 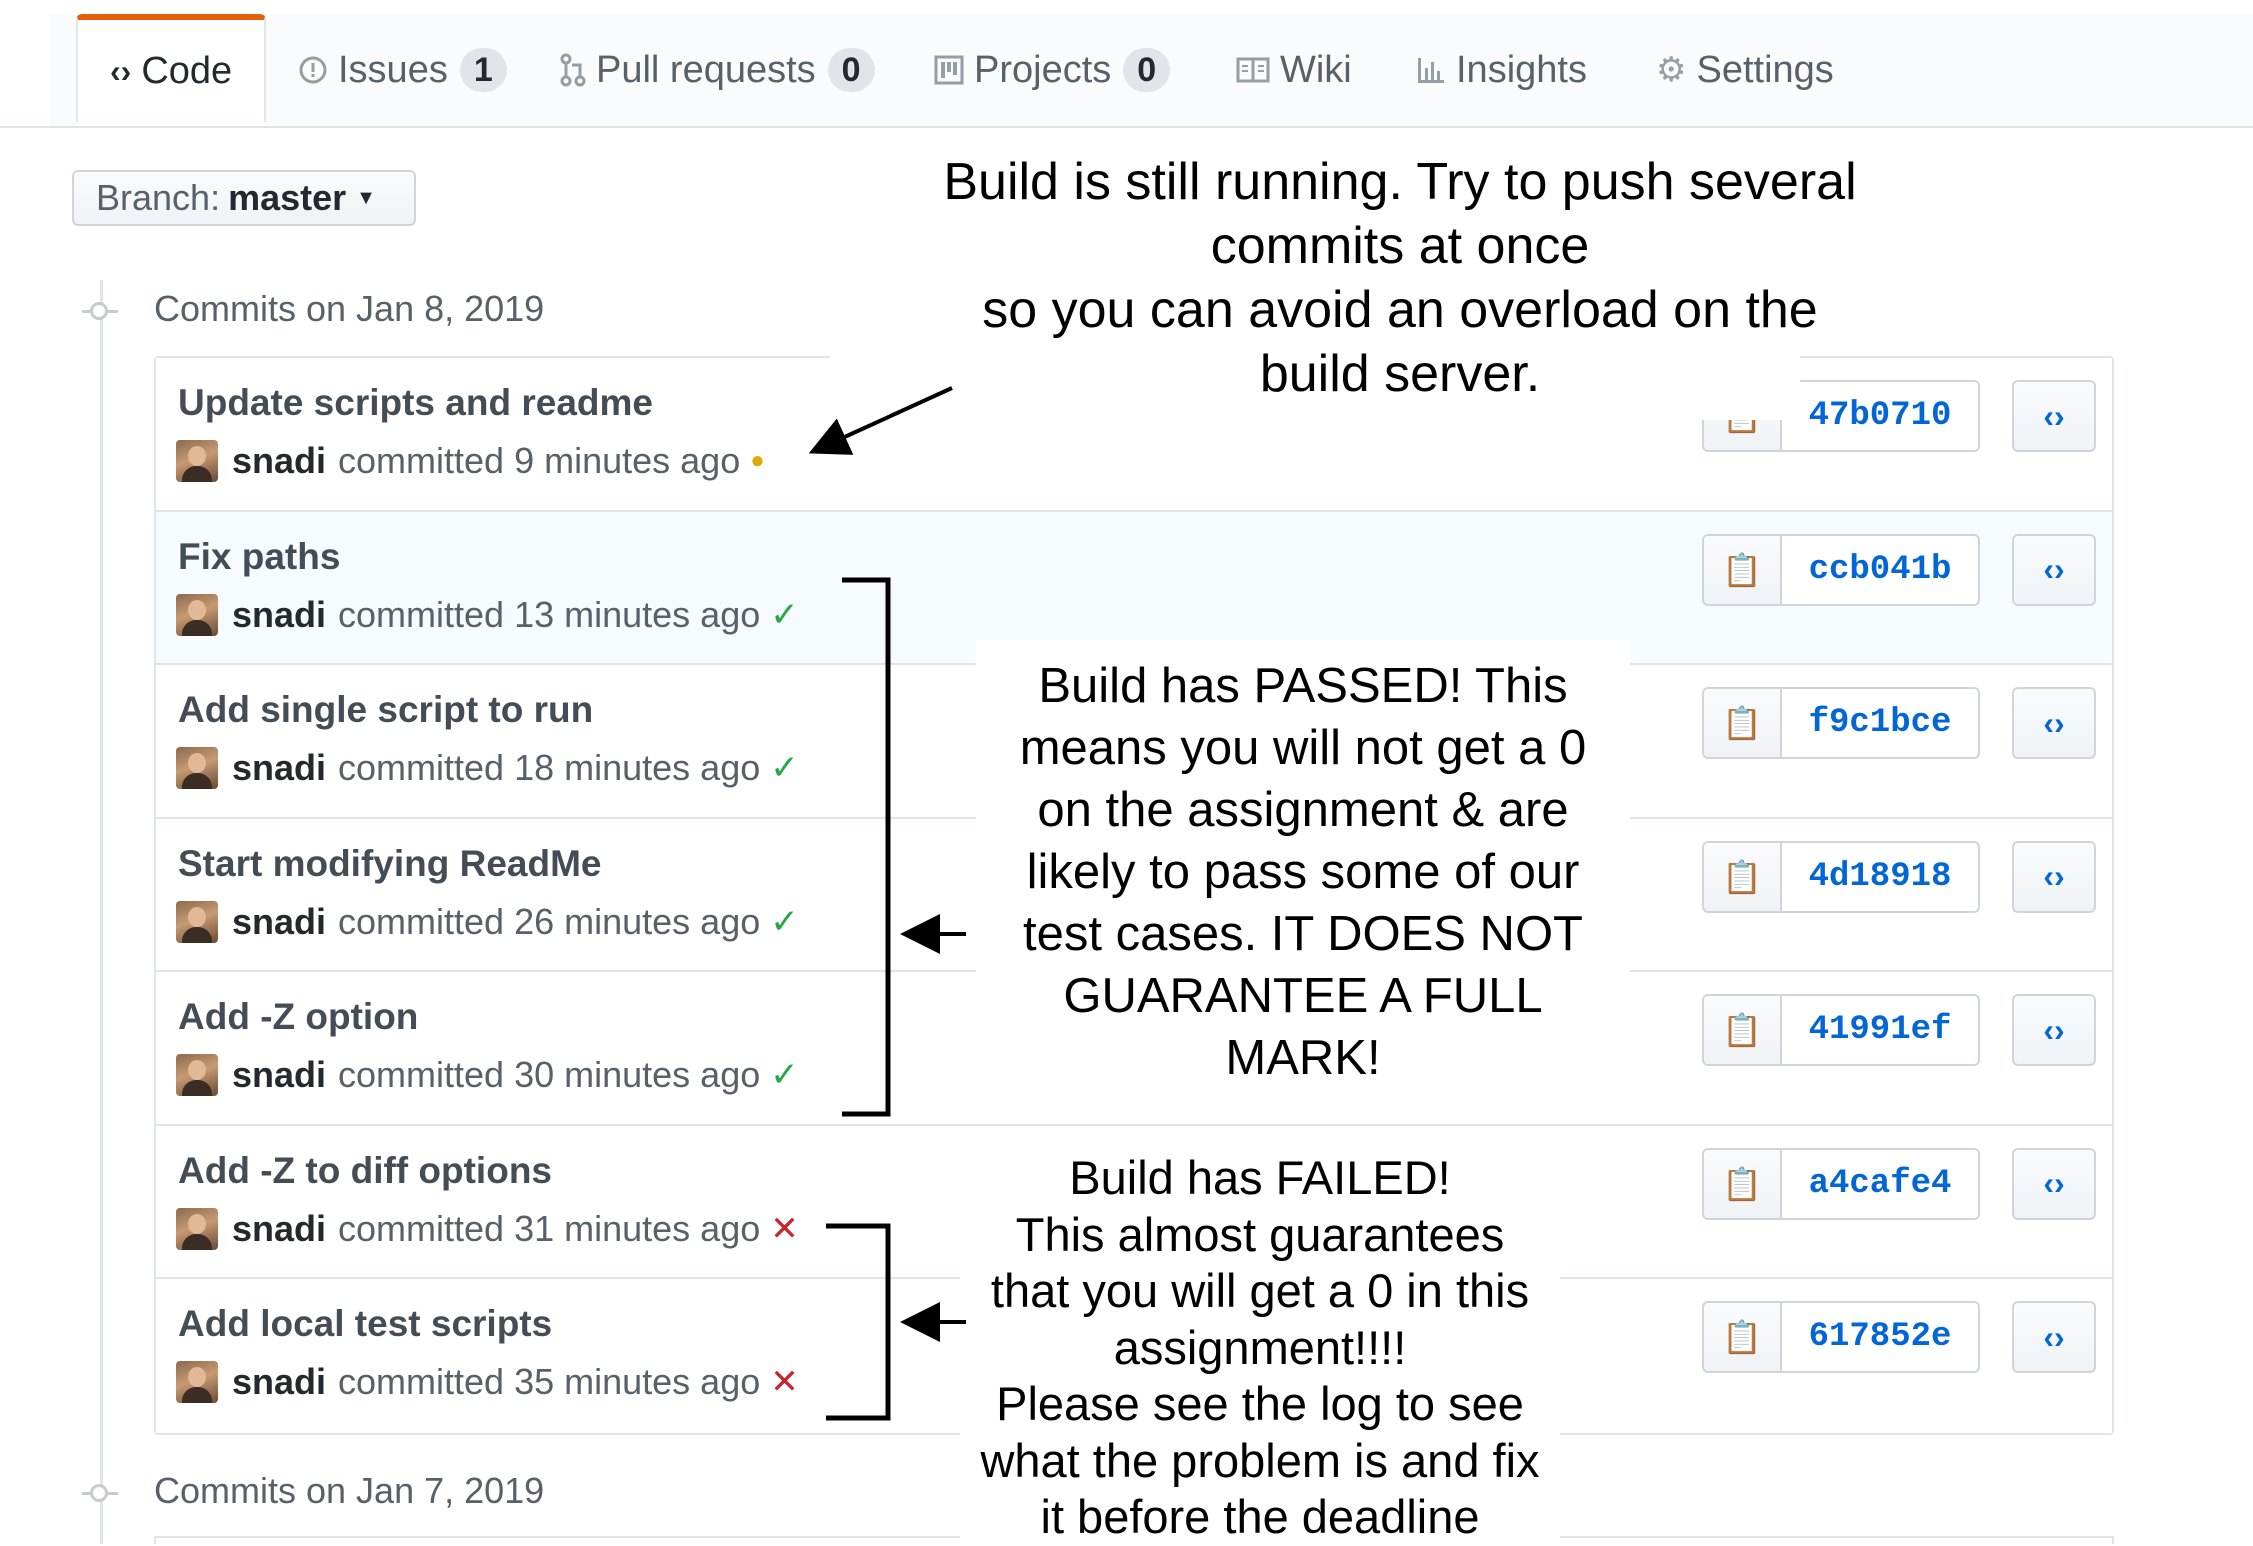 What do you see at coordinates (880, 420) in the screenshot?
I see `arrow-to-pending` at bounding box center [880, 420].